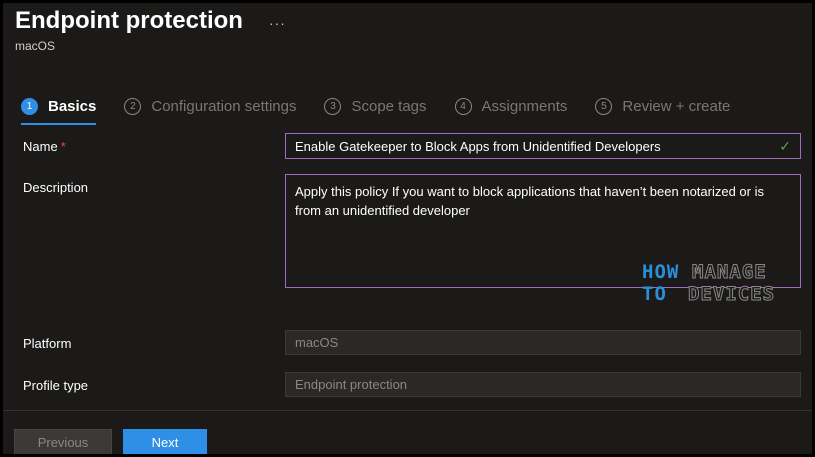  I want to click on watermark-logo: HOW MANAGE TO DEVICES, so click(715, 285).